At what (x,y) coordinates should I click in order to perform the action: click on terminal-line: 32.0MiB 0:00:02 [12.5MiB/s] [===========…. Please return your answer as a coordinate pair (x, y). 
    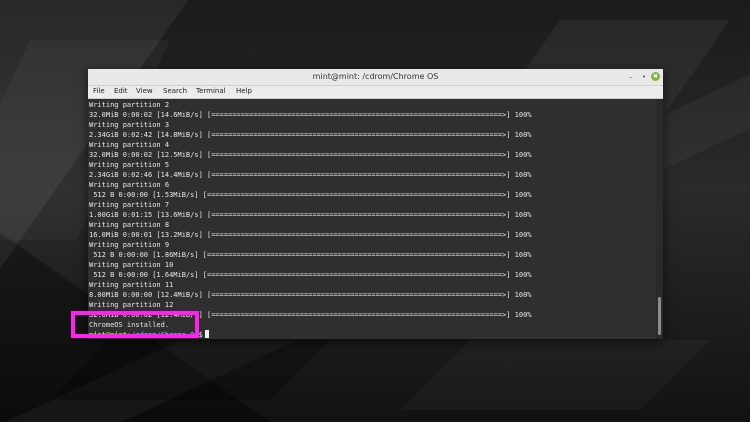
    Looking at the image, I should click on (310, 155).